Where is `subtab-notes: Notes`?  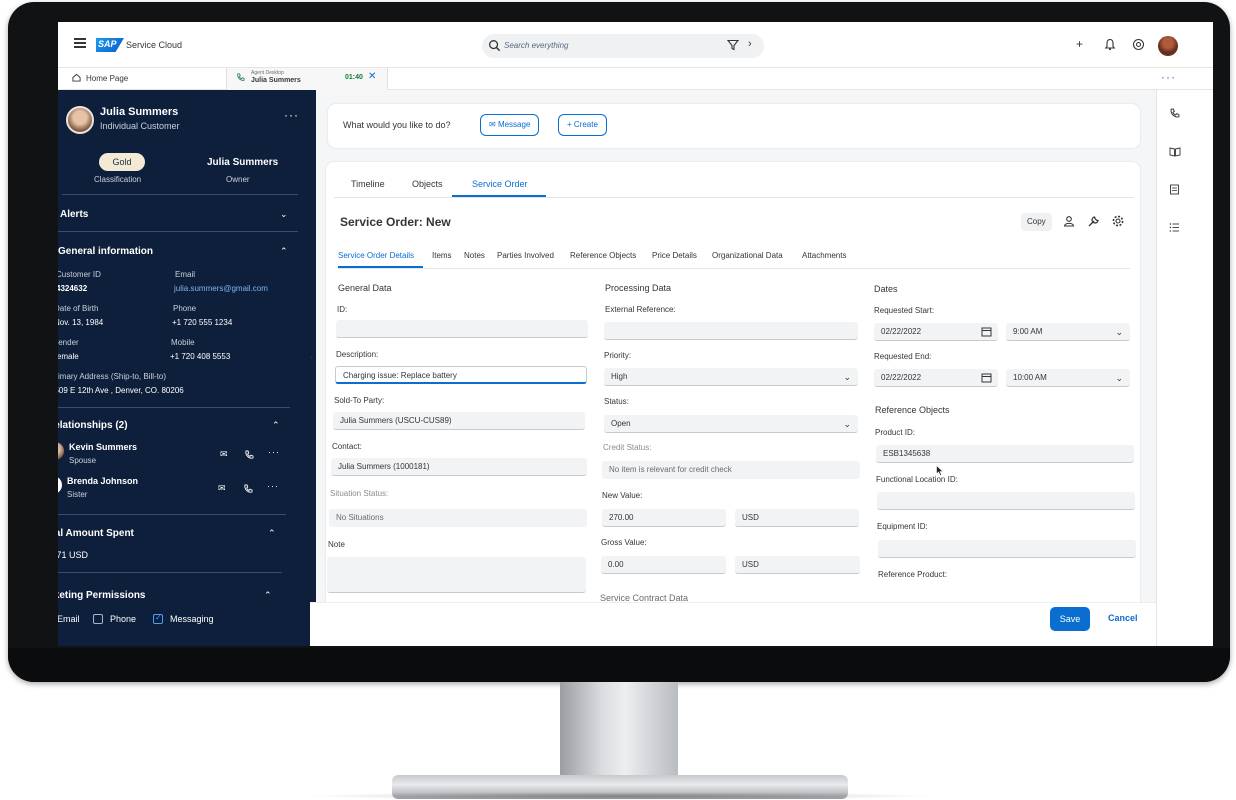
subtab-notes: Notes is located at coordinates (474, 255).